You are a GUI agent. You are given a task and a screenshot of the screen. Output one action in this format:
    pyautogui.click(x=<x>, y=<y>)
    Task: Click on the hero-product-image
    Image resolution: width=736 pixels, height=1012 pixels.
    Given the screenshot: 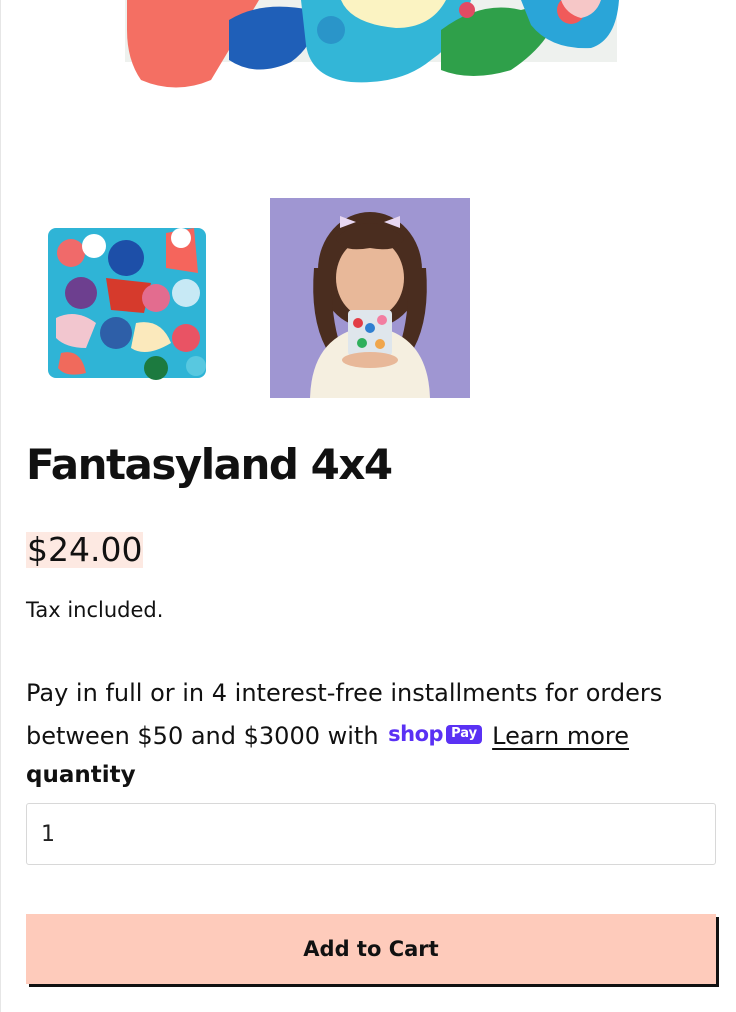 What is the action you would take?
    pyautogui.click(x=368, y=50)
    